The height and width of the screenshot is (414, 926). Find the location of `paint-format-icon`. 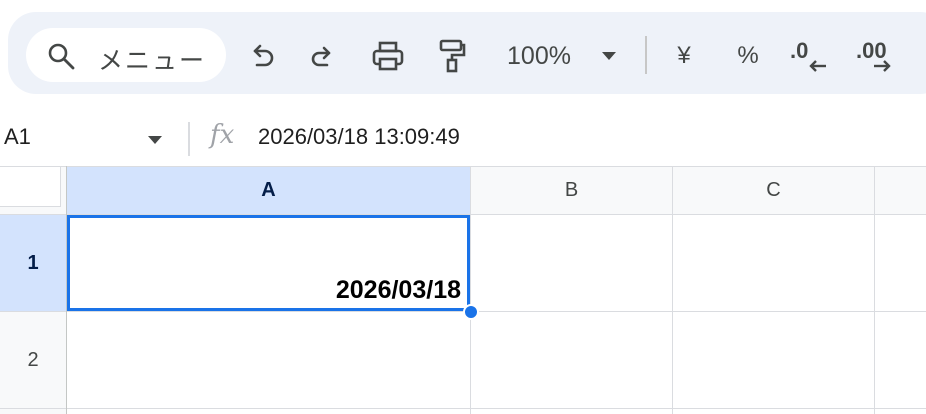

paint-format-icon is located at coordinates (452, 56).